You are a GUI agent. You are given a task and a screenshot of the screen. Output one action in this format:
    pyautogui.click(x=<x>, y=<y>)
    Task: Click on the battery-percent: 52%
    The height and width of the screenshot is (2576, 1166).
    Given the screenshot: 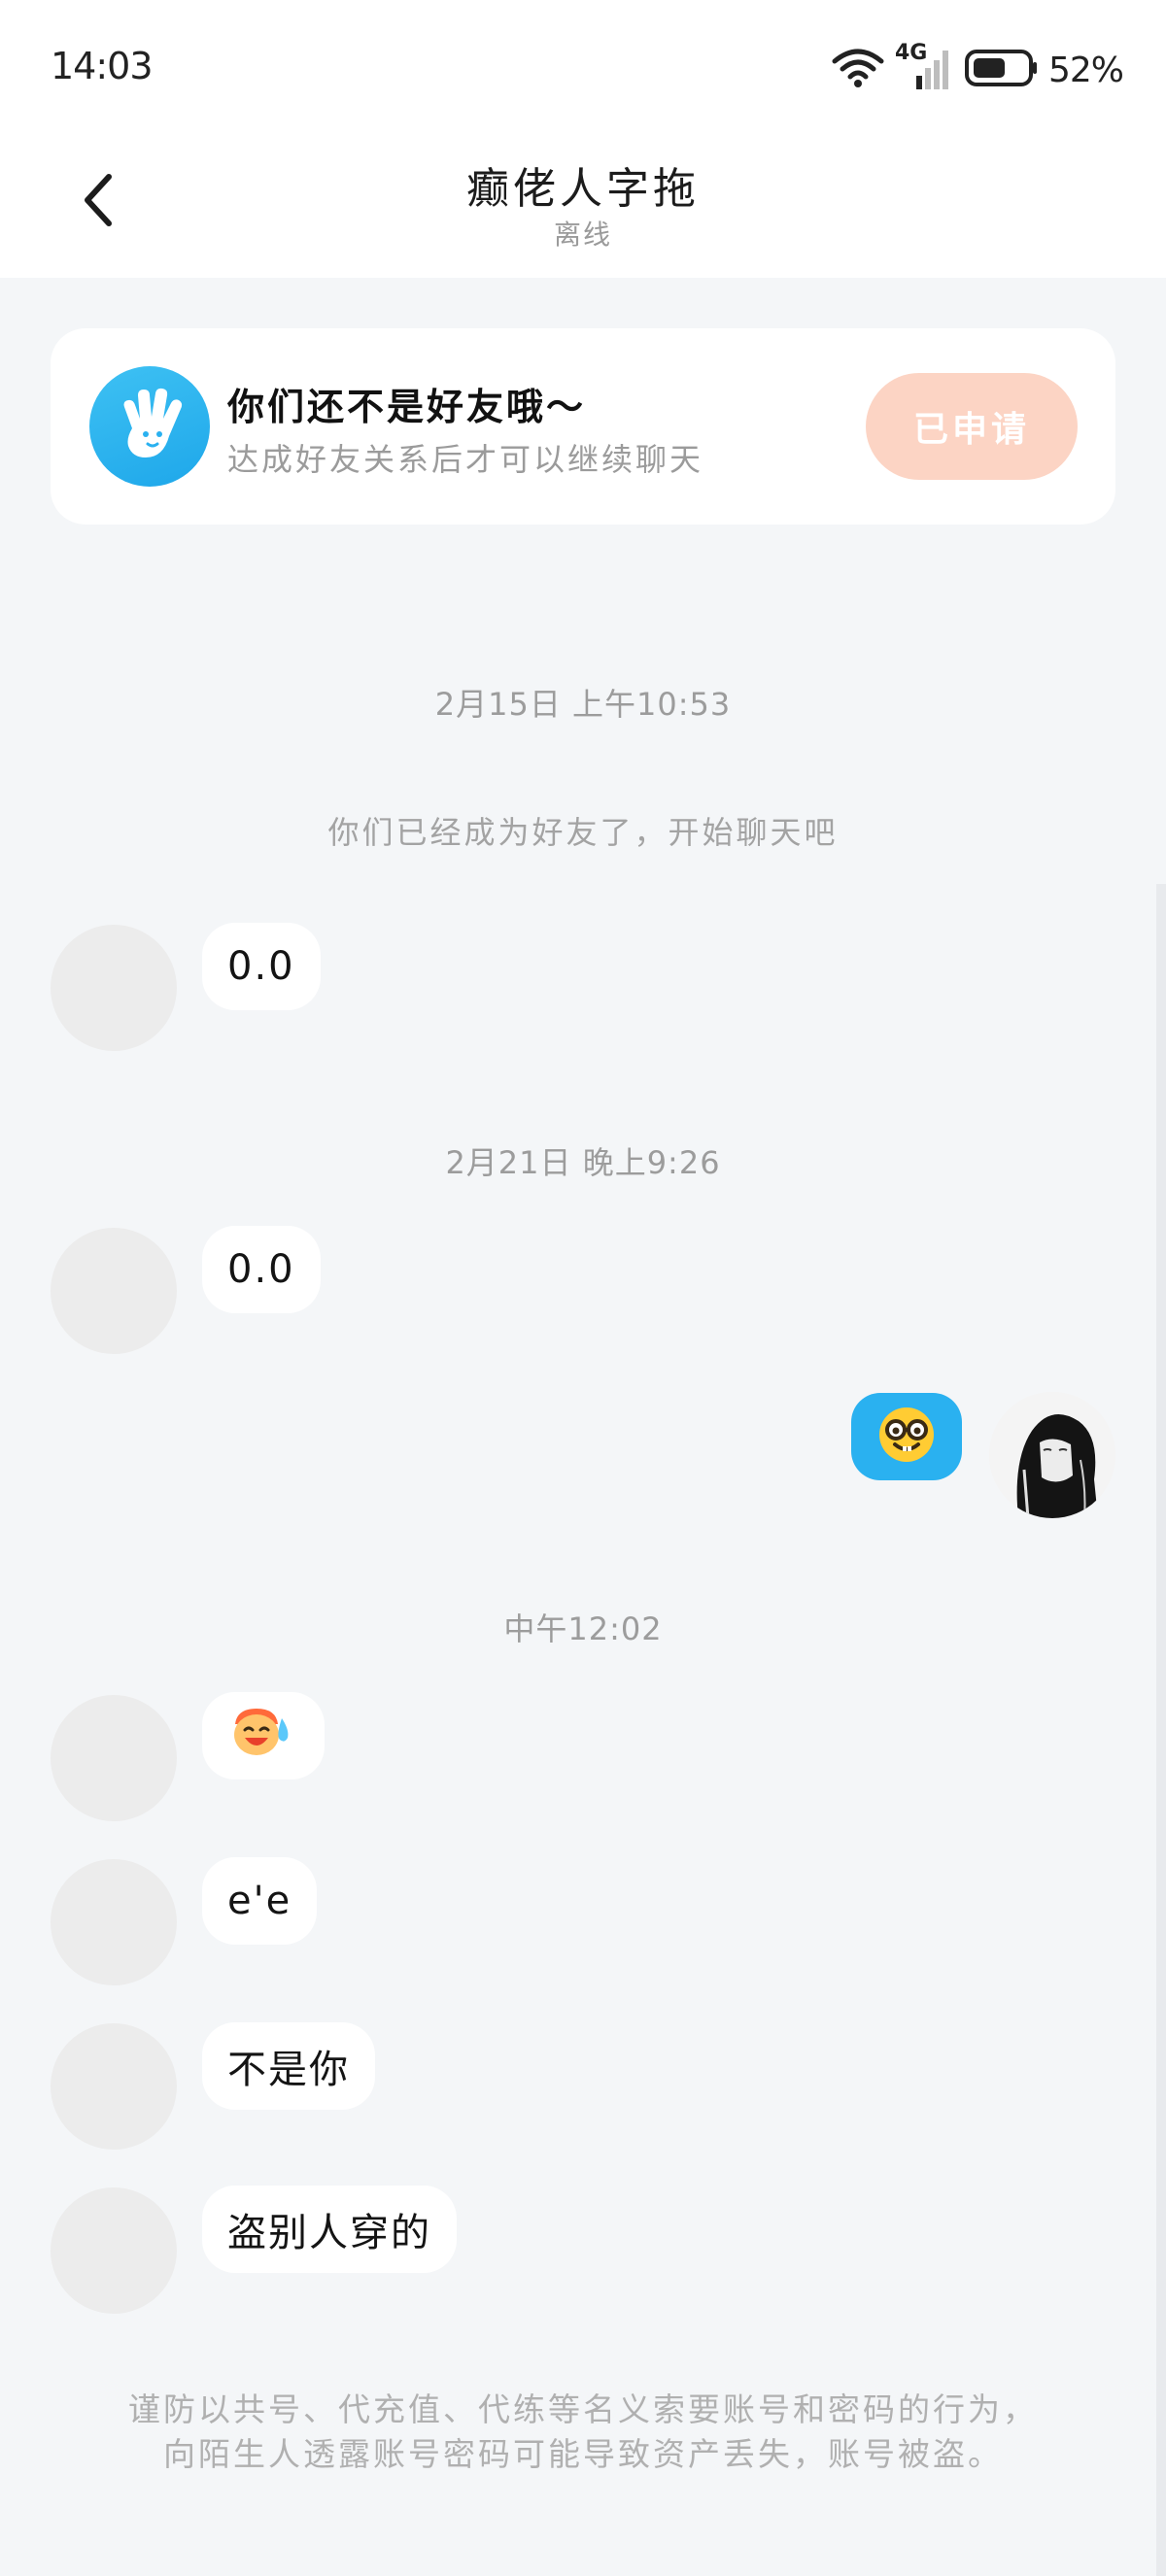 What is the action you would take?
    pyautogui.click(x=1085, y=70)
    